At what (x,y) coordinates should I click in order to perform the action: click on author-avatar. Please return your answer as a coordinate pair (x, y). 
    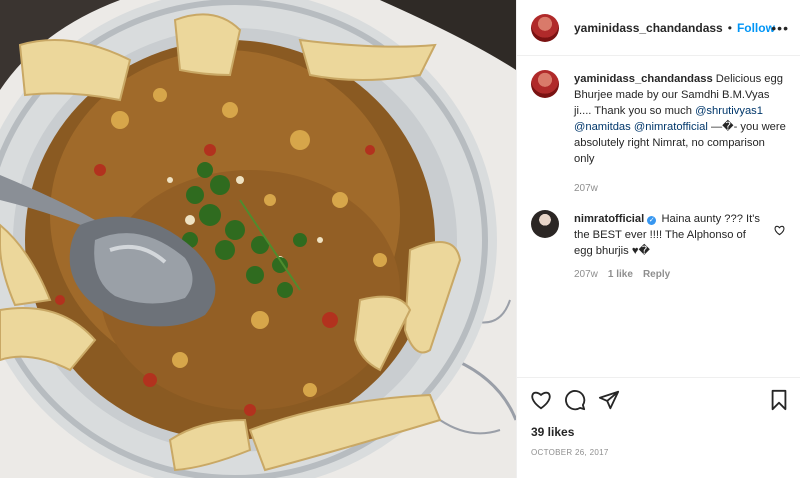
    Looking at the image, I should click on (545, 27).